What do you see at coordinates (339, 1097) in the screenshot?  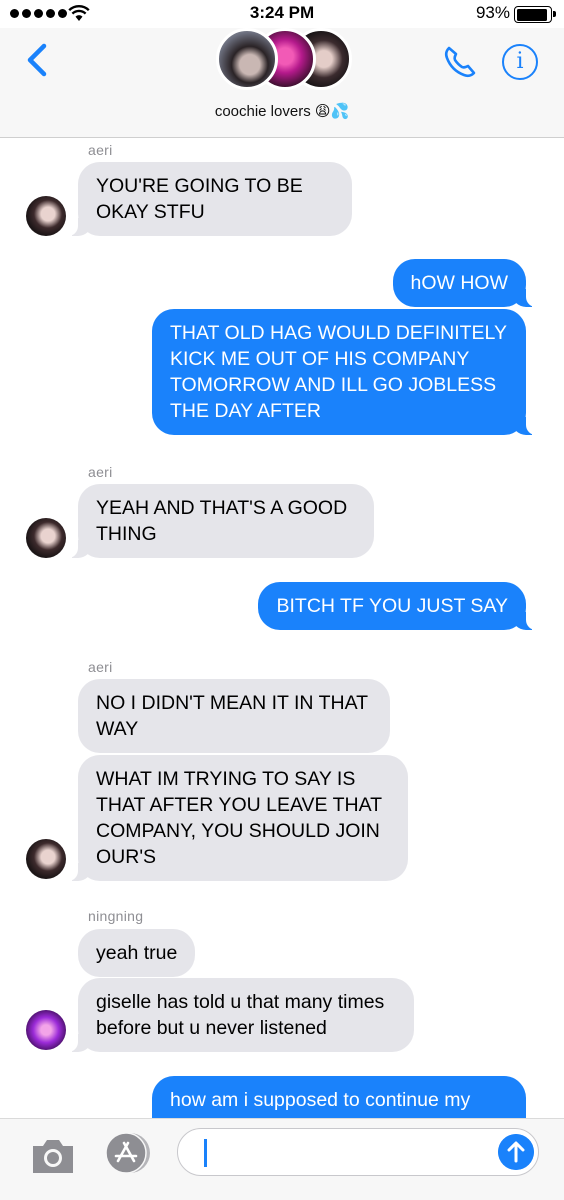 I see `message-bubble-outgoing: how am i supposed to continue my` at bounding box center [339, 1097].